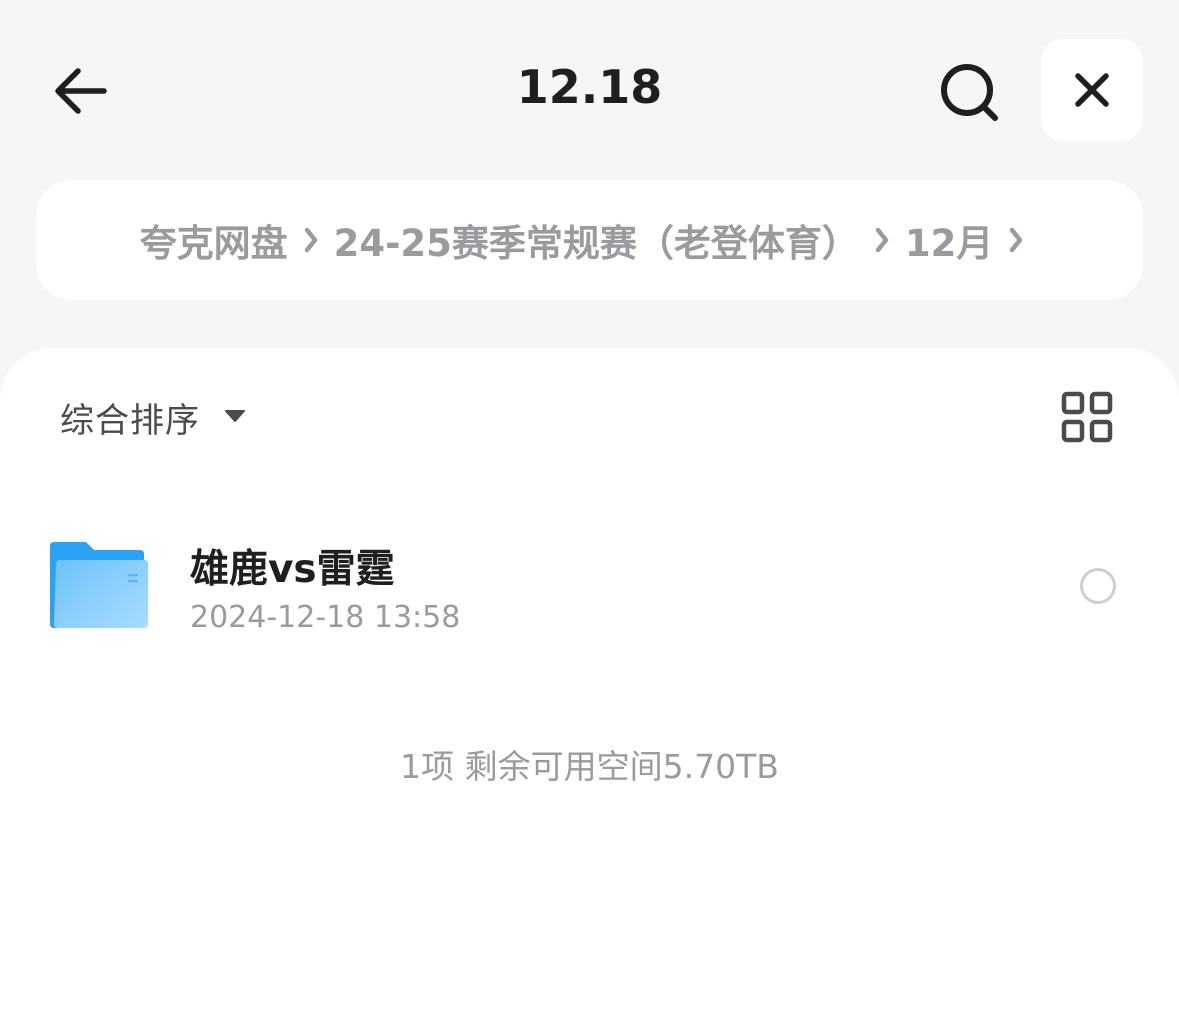  What do you see at coordinates (589, 766) in the screenshot?
I see `storage-summary: 1项 剩余可用空间5.70TB` at bounding box center [589, 766].